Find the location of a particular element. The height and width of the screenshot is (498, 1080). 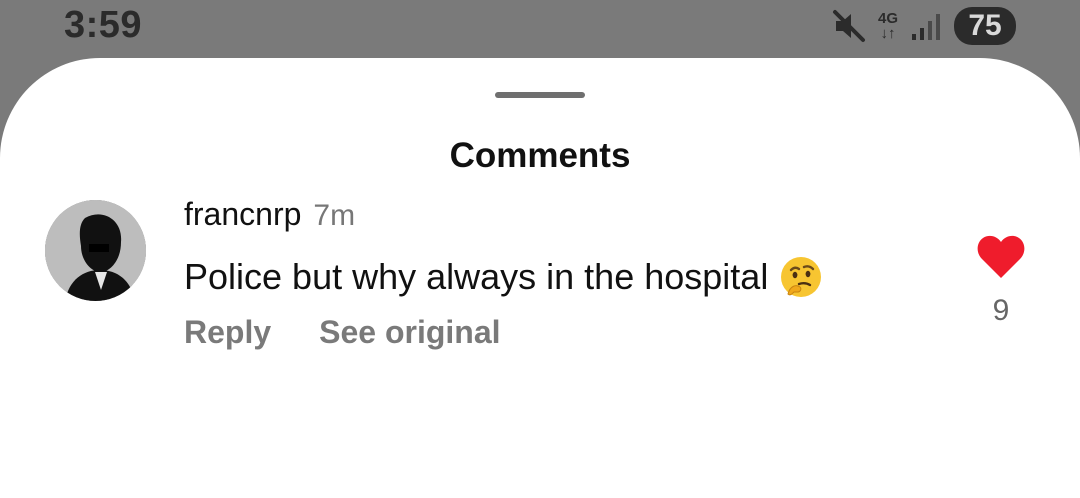

battery-icon: 75 is located at coordinates (985, 26).